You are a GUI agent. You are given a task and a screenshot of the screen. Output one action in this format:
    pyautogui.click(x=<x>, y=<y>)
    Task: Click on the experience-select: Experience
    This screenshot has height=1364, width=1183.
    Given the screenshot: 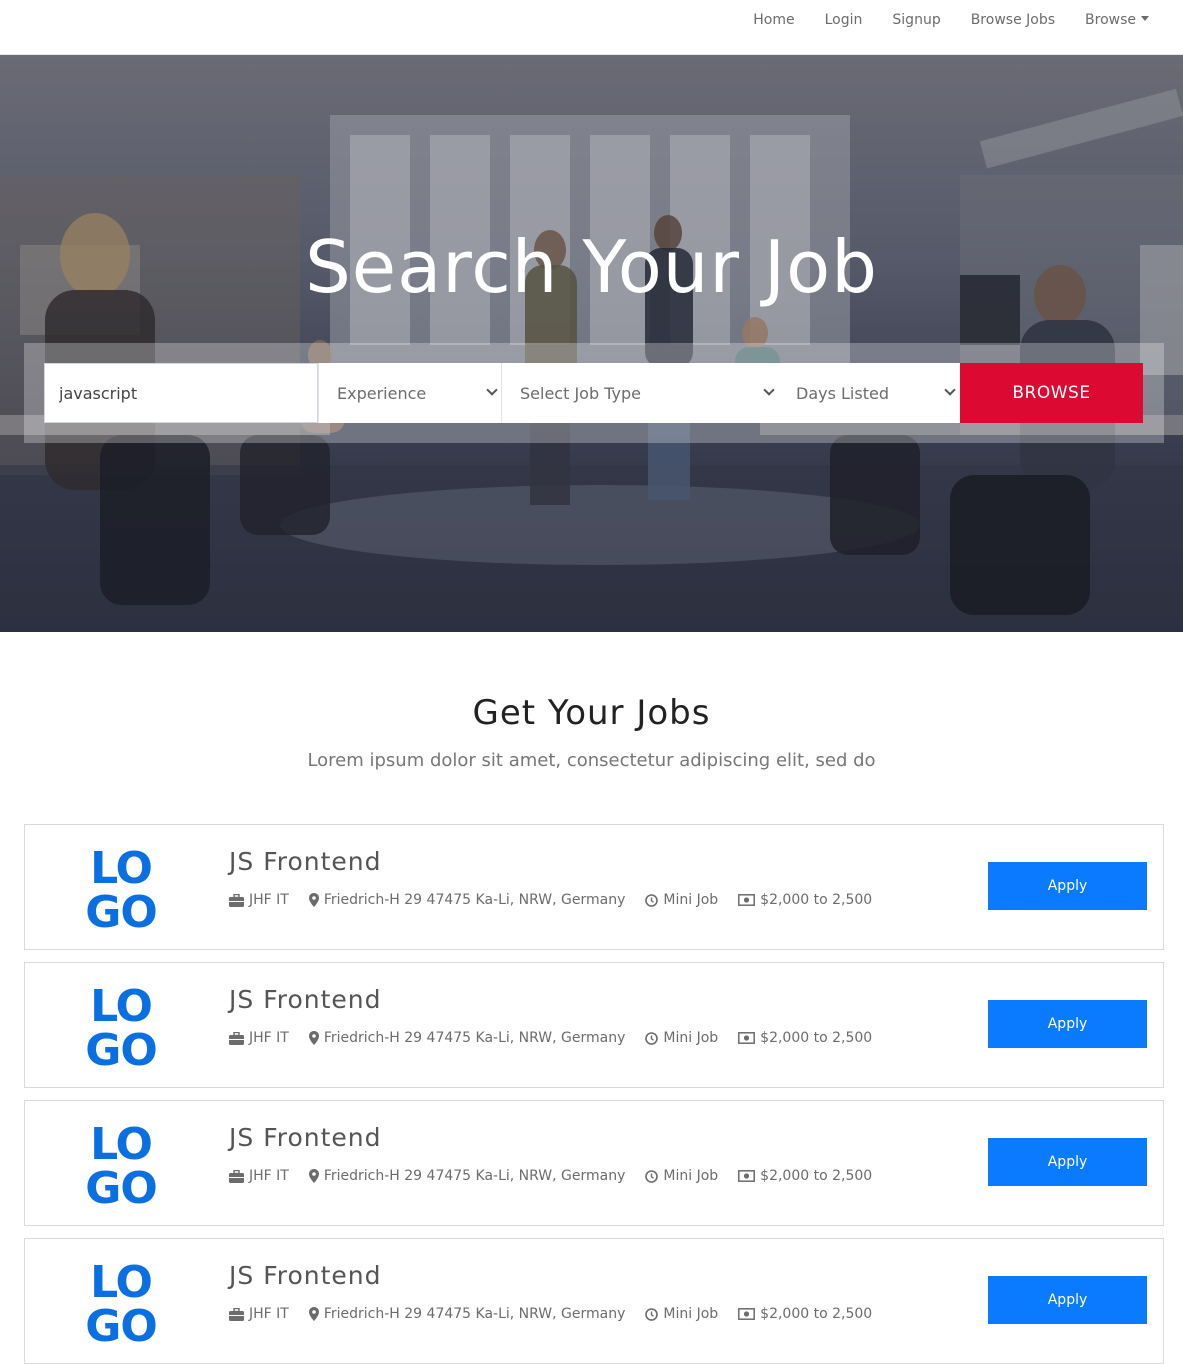 What is the action you would take?
    pyautogui.click(x=410, y=393)
    